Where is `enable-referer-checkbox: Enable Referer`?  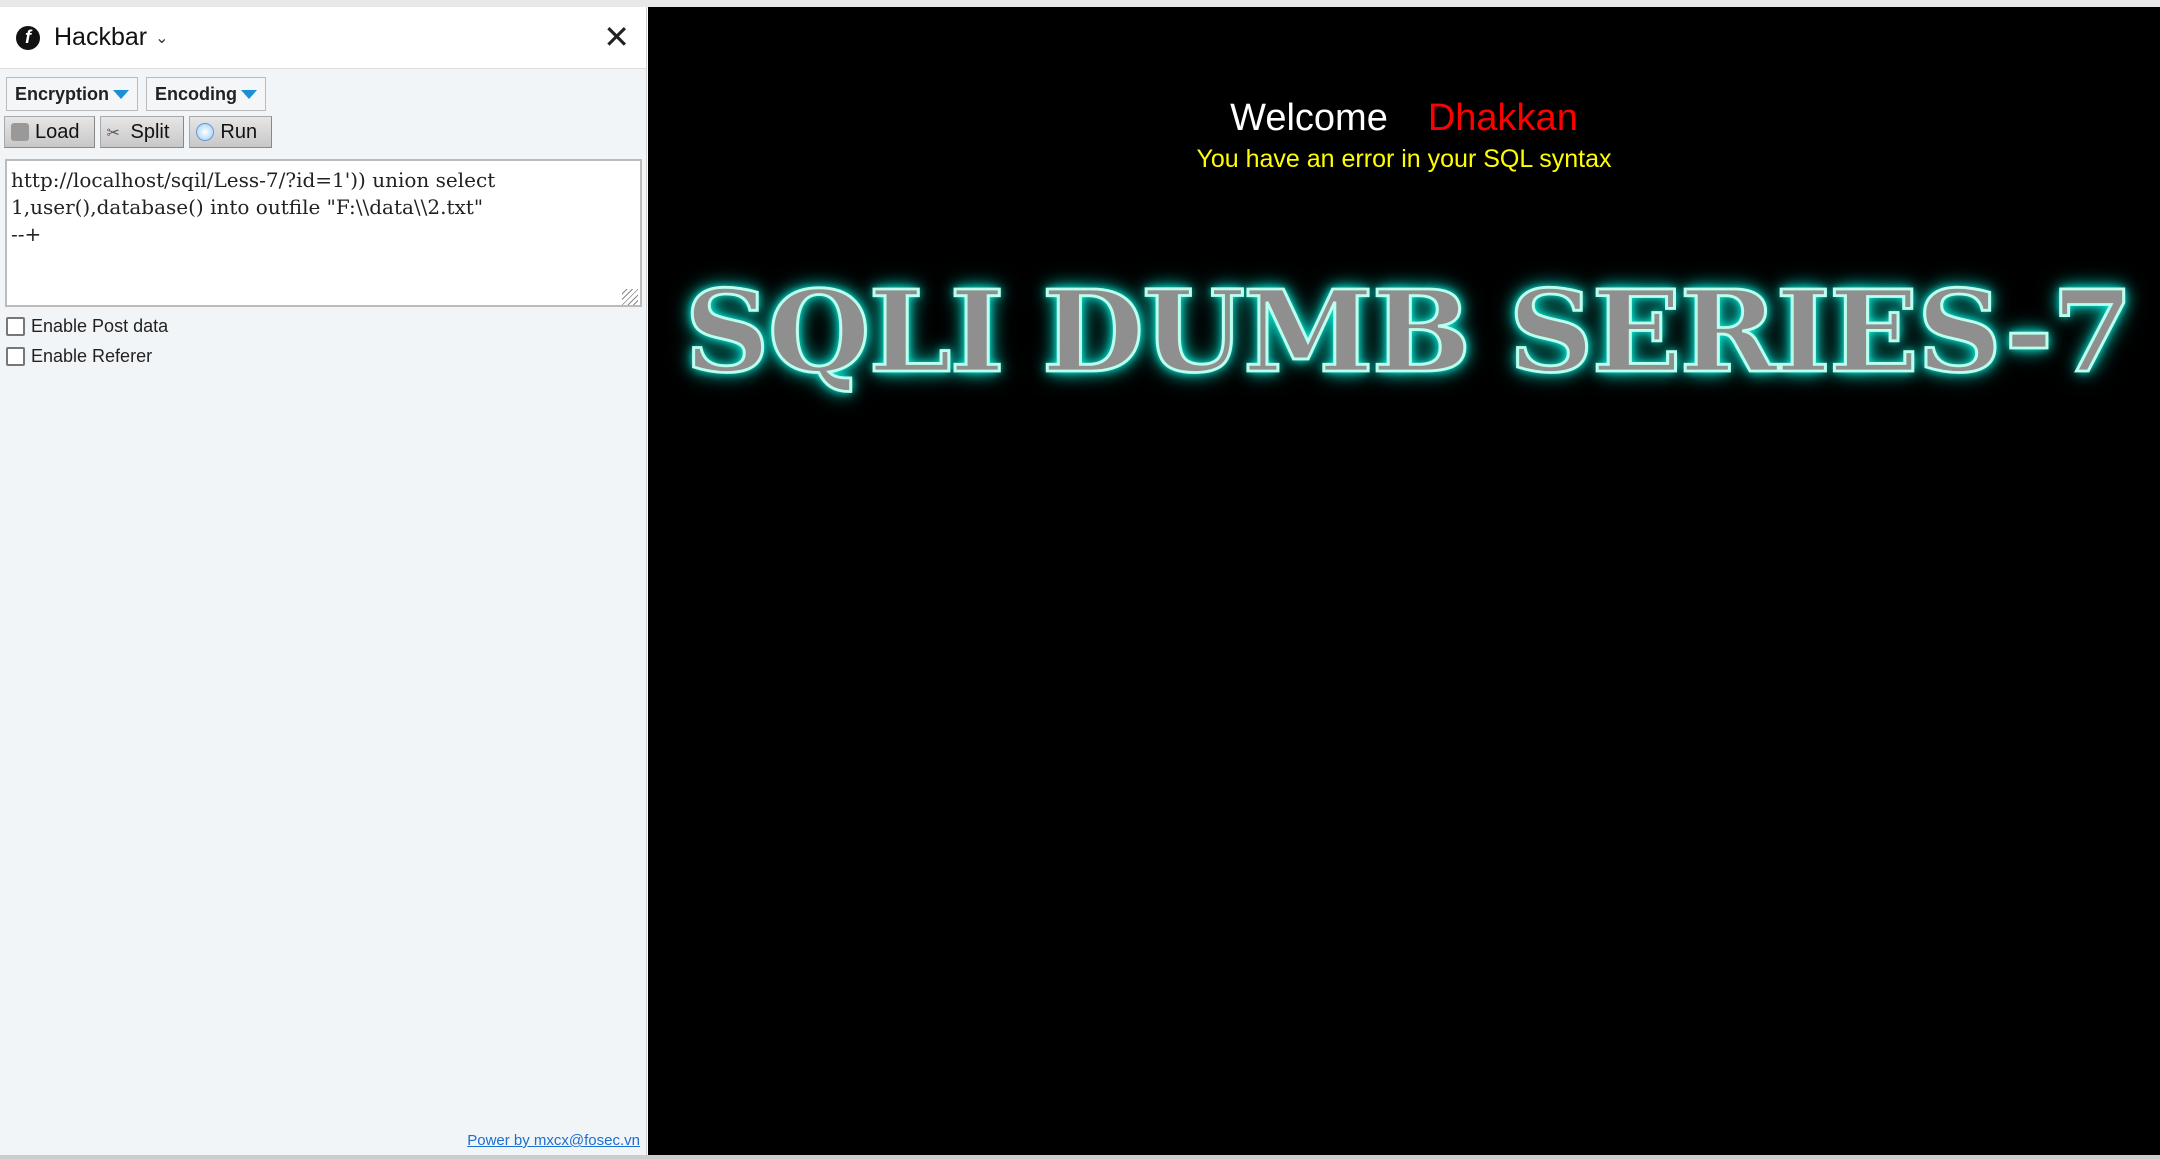 enable-referer-checkbox: Enable Referer is located at coordinates (79, 356).